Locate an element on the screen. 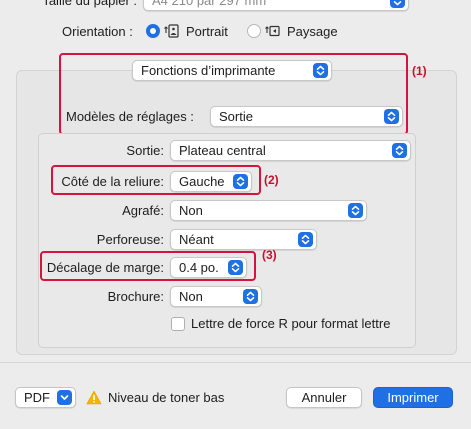 The image size is (471, 429). portrait-orientation-icon is located at coordinates (171, 32).